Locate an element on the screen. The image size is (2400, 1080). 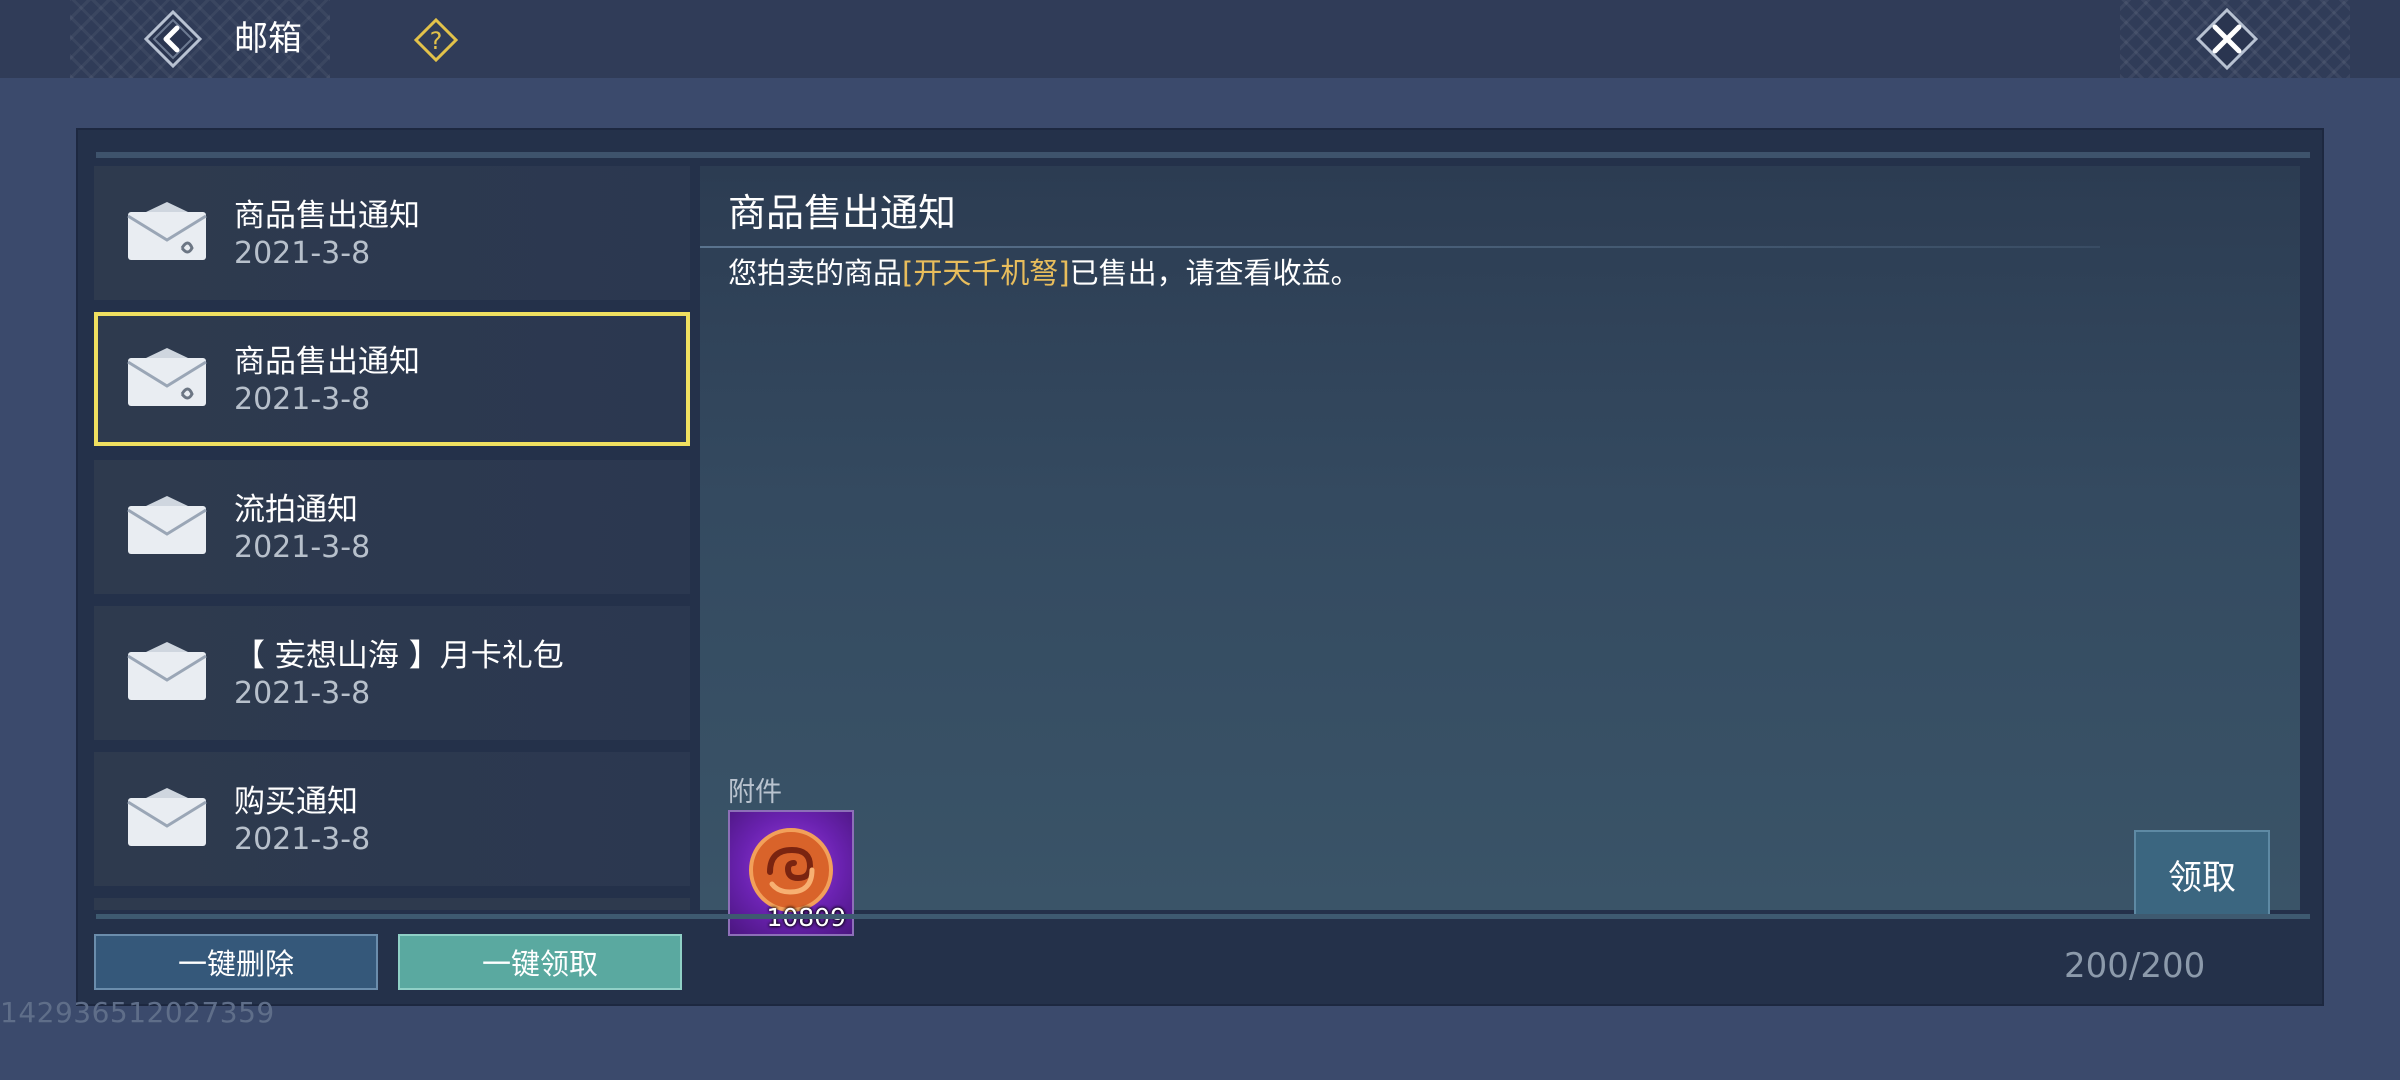
mail-subject: 流拍通知 is located at coordinates (296, 510).